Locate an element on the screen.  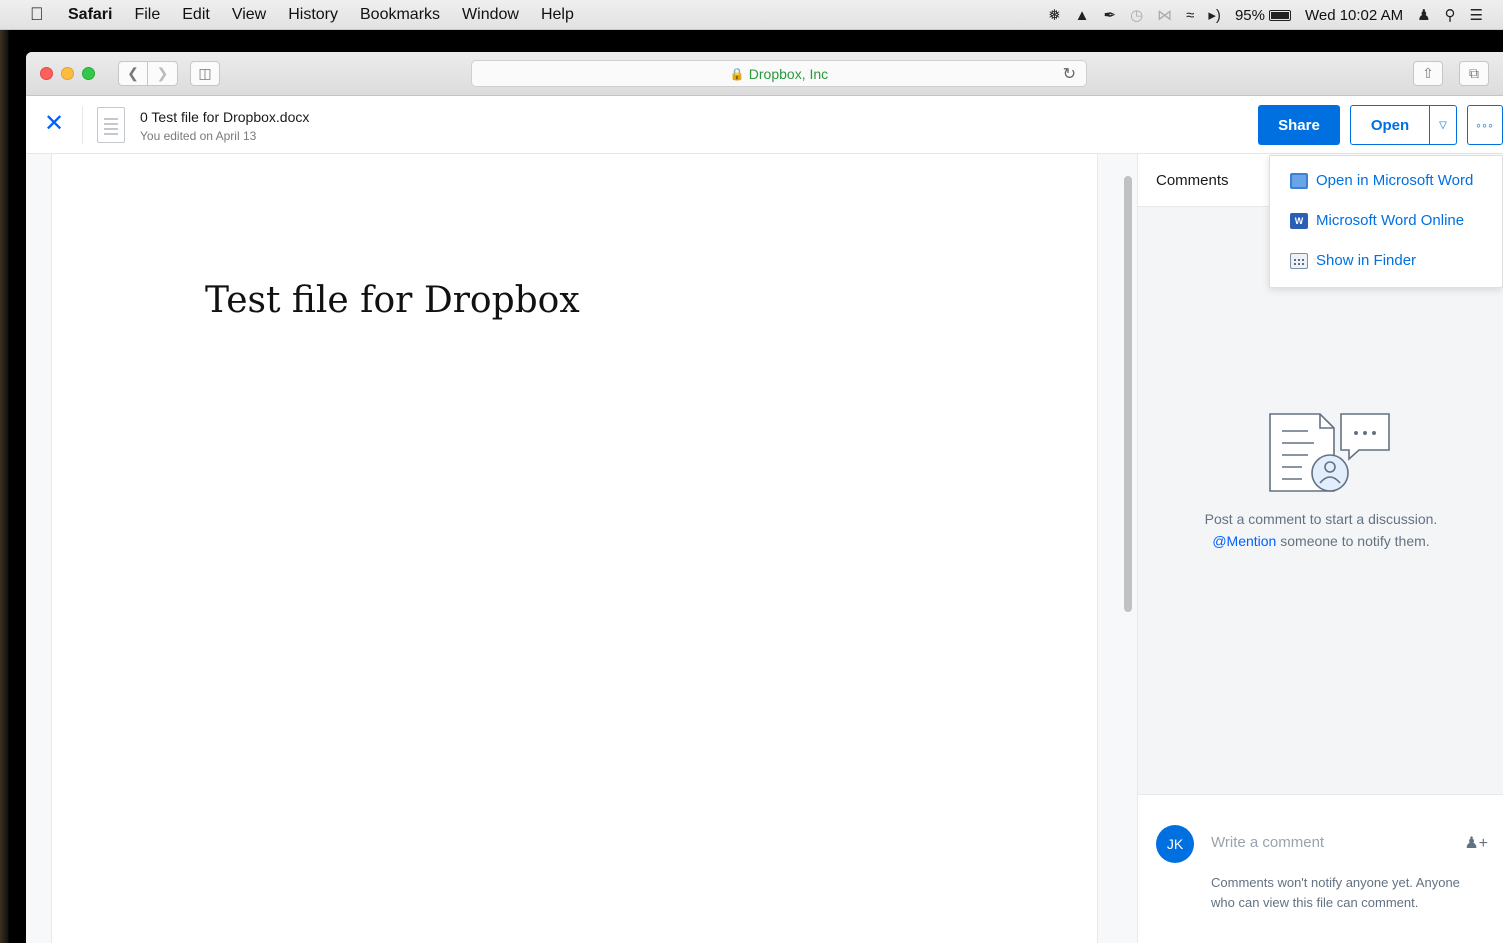
comments-mention-hint: @Mention someone to notify them. is located at coordinates (1320, 541).